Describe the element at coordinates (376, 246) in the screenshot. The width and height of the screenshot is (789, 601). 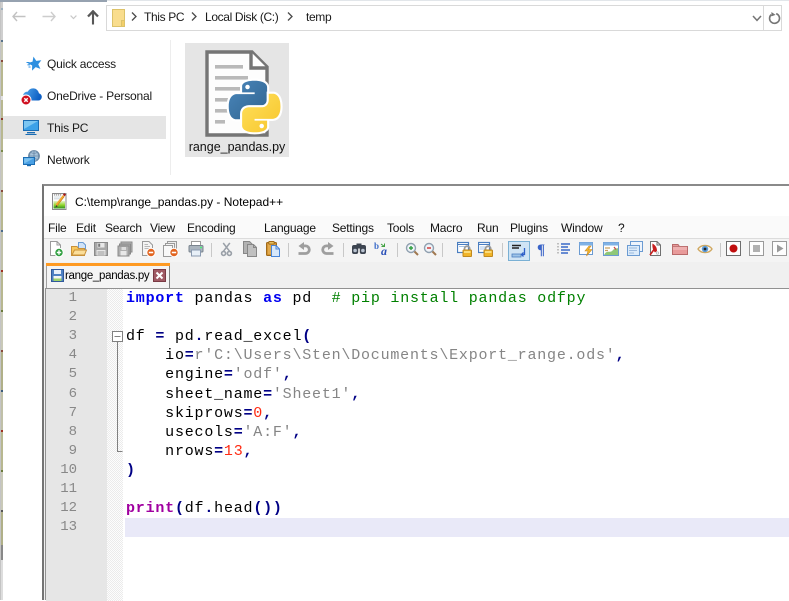
I see `svg-text: b` at that location.